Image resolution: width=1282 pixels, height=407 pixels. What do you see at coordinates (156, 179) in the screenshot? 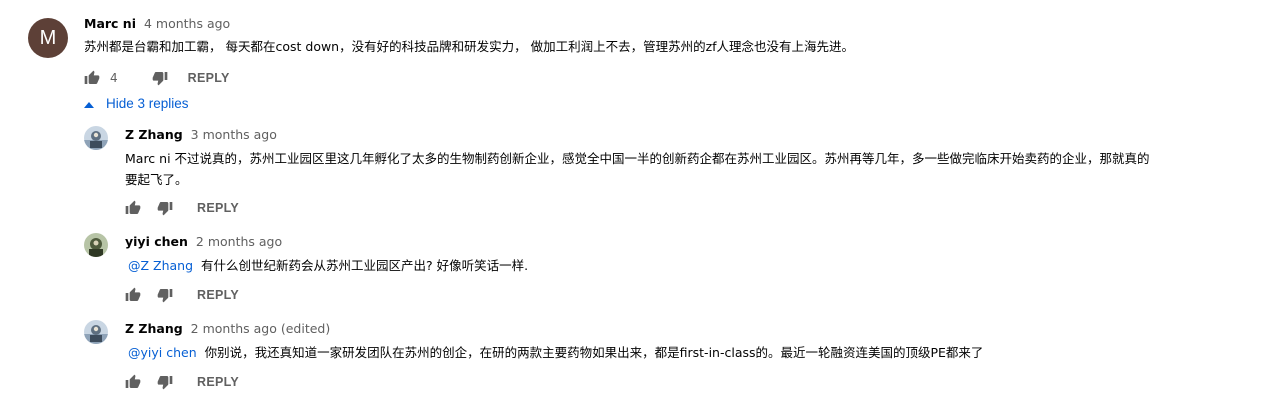
I see `reply-text-line-2: 要起飞了。` at bounding box center [156, 179].